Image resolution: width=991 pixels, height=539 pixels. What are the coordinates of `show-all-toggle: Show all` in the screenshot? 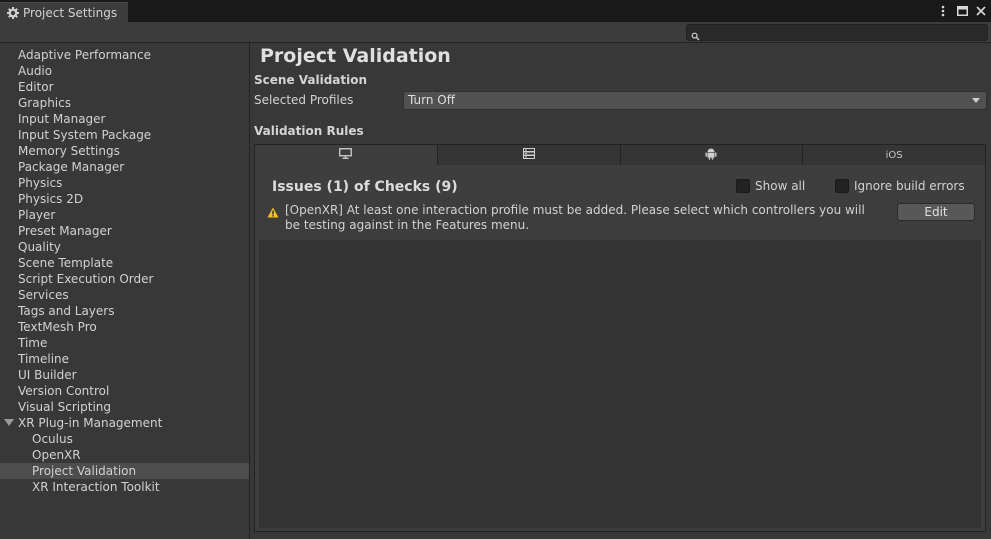 It's located at (770, 186).